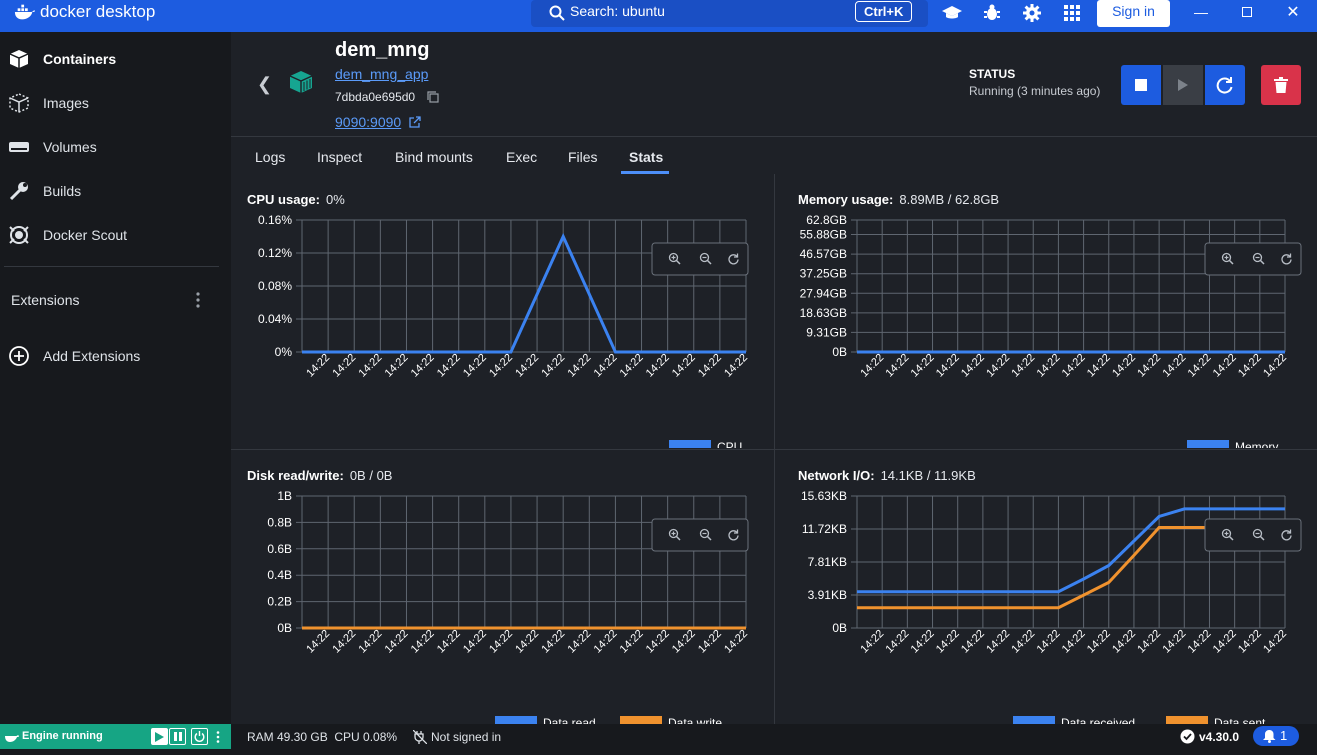 This screenshot has width=1317, height=755. I want to click on sidebar-item-label: Images, so click(66, 103).